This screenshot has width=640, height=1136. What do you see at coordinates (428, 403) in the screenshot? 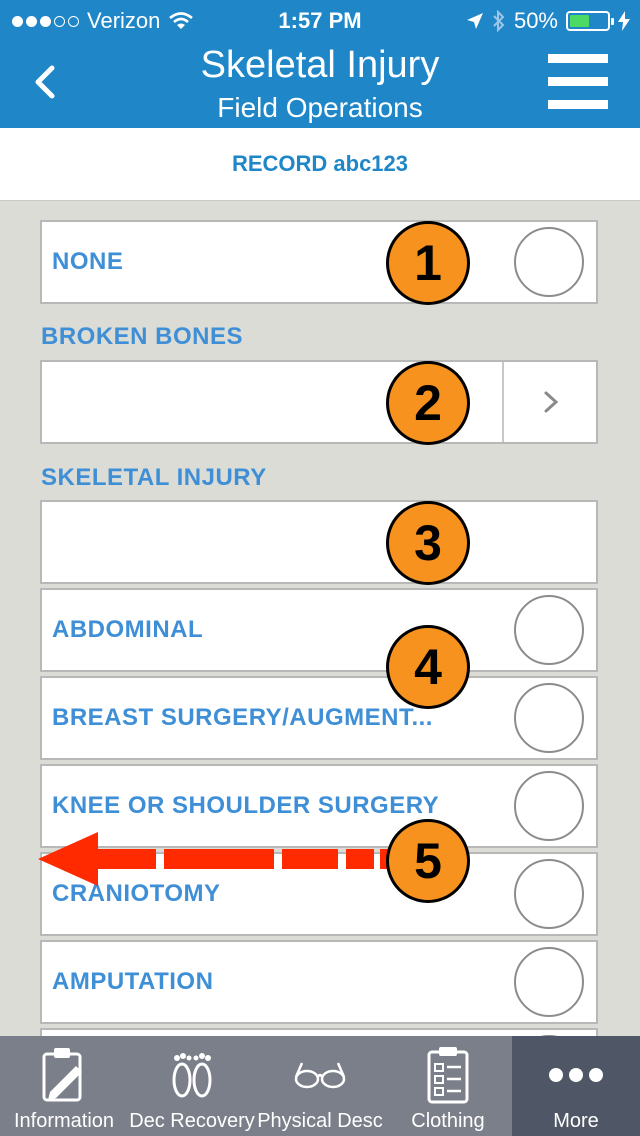
I see `annotation-badge-2: 2` at bounding box center [428, 403].